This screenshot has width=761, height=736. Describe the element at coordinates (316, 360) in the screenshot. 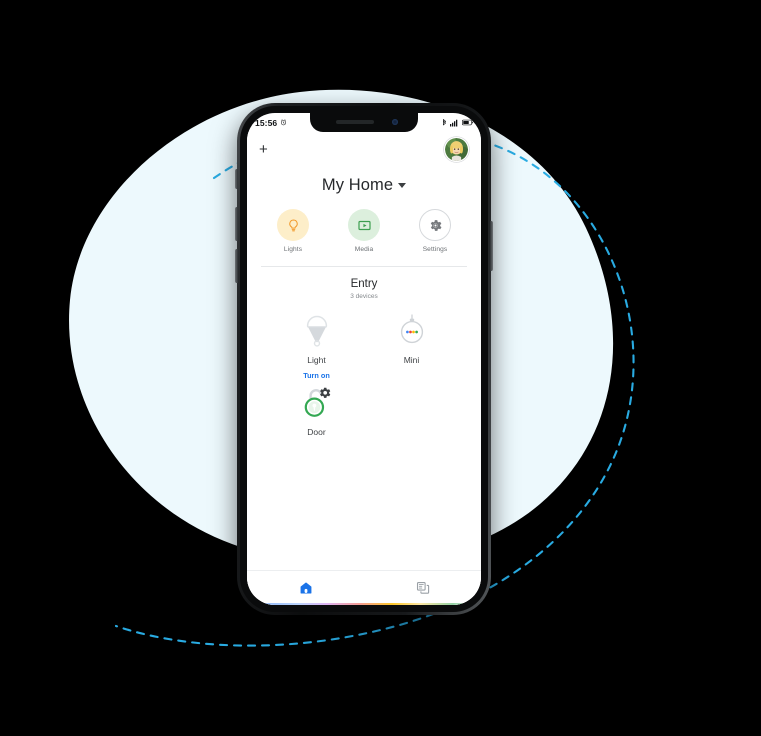

I see `device-label: Light` at that location.